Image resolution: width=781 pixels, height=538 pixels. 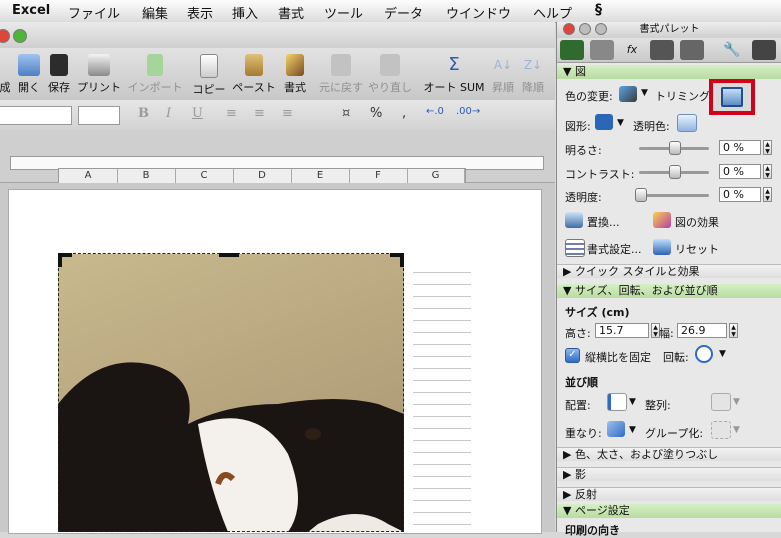 What do you see at coordinates (478, 12) in the screenshot?
I see `menu-window: ウインドウ` at bounding box center [478, 12].